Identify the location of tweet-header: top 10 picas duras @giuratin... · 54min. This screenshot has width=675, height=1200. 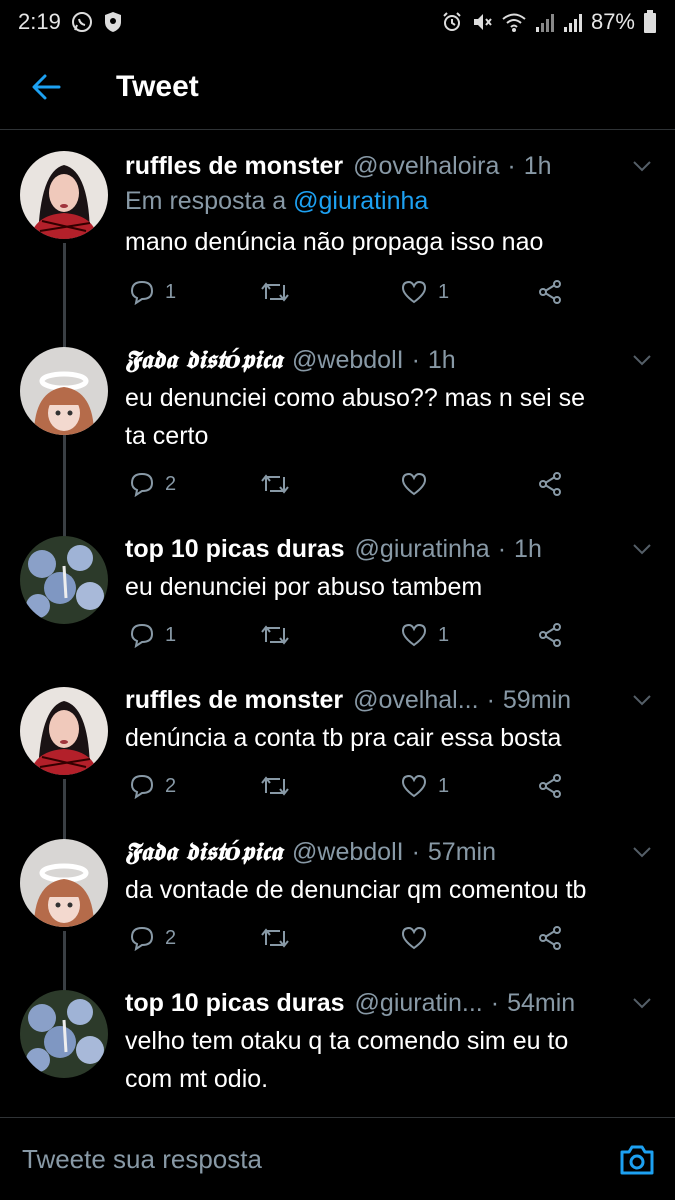
(390, 1003).